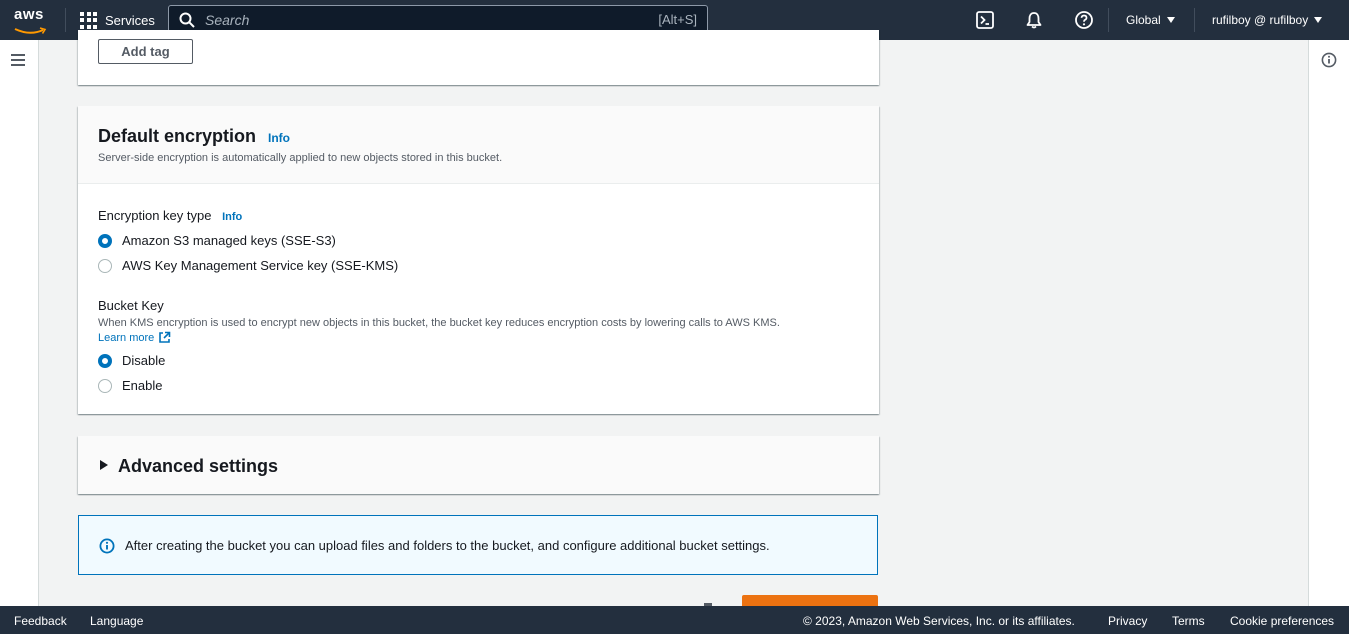  Describe the element at coordinates (232, 217) in the screenshot. I see `encryption-key-type-info-link: Info` at that location.